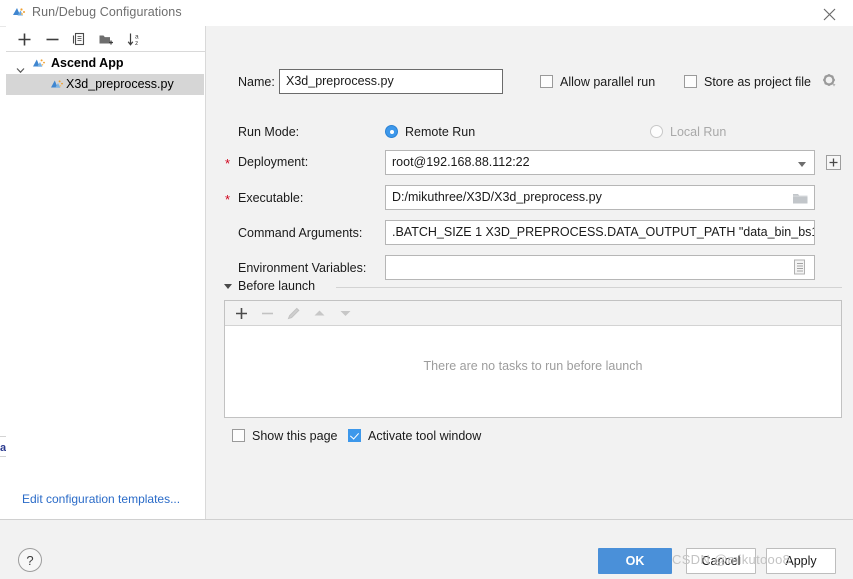  Describe the element at coordinates (721, 561) in the screenshot. I see `cancel-button: Cancel` at that location.